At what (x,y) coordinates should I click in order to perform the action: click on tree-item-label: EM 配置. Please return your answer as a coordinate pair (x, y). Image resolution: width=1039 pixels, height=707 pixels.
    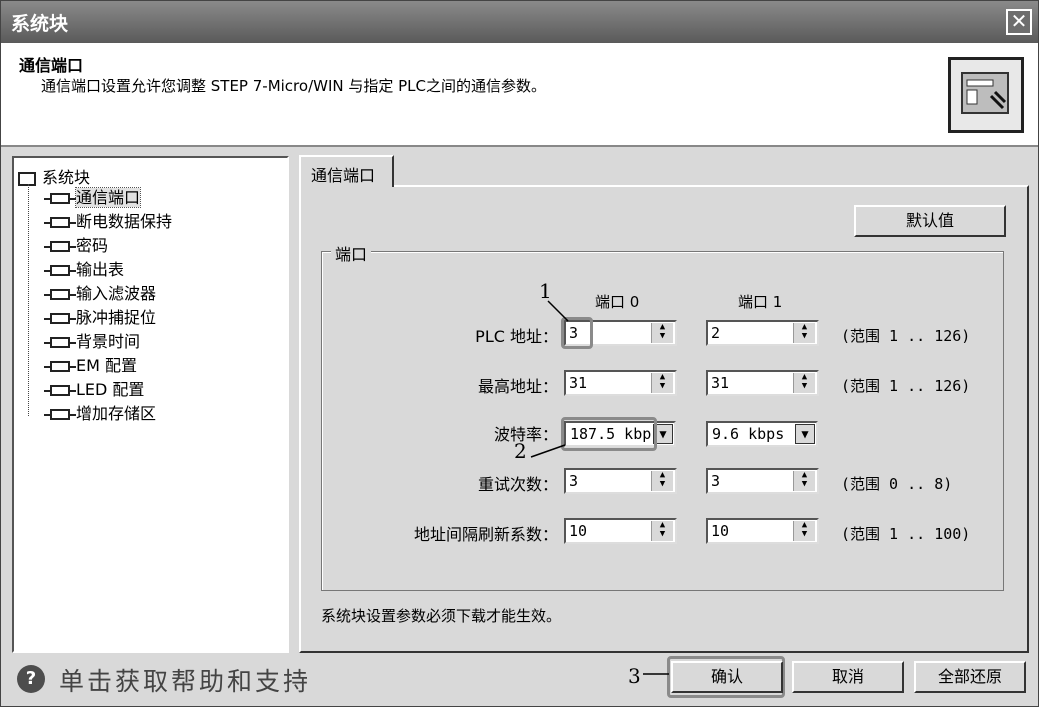
    Looking at the image, I should click on (107, 365).